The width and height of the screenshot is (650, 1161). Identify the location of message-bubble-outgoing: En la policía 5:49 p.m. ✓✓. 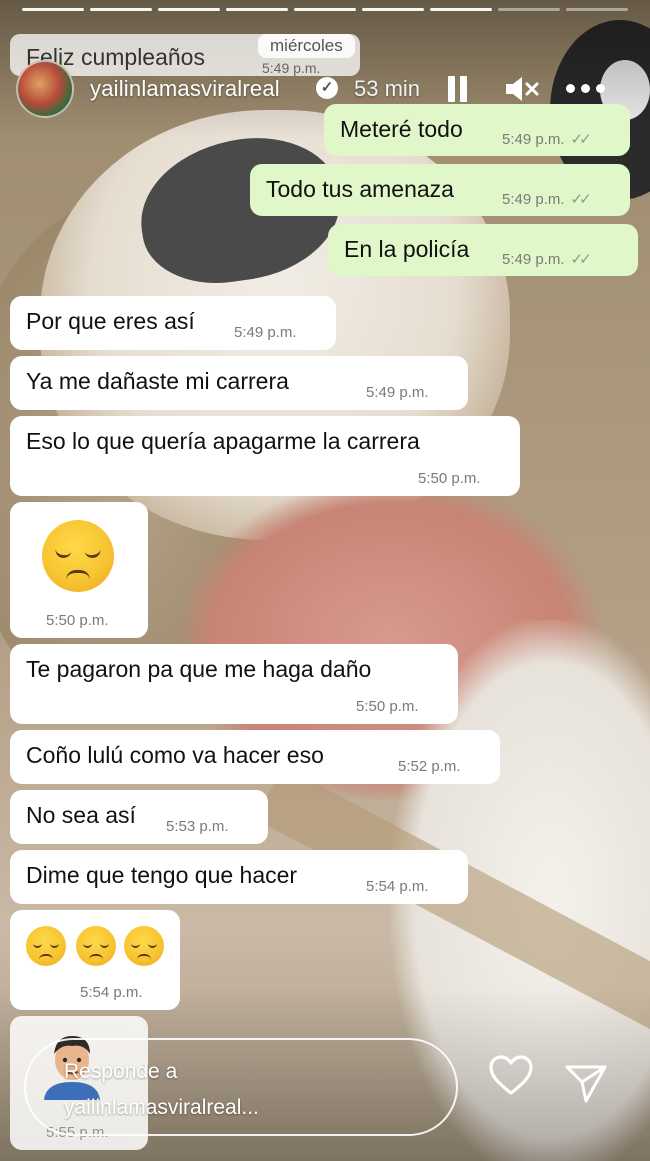
(483, 250).